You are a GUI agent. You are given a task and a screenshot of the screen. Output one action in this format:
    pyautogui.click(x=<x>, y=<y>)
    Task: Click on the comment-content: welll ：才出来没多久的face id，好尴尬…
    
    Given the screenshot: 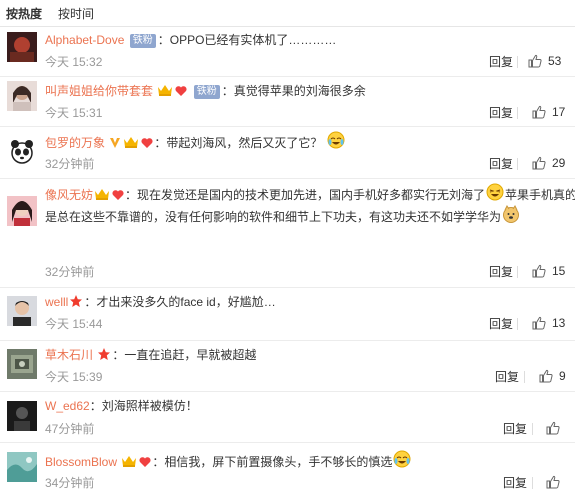 What is the action you would take?
    pyautogui.click(x=306, y=302)
    